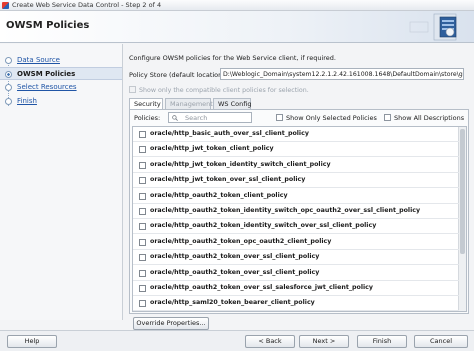 The image size is (474, 351). Describe the element at coordinates (382, 341) in the screenshot. I see `finish-button: Finish` at that location.